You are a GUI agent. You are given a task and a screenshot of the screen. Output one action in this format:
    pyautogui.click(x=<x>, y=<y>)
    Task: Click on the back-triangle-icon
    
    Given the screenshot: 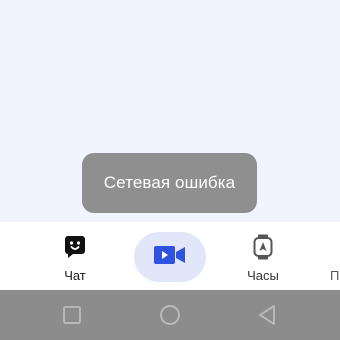 What is the action you would take?
    pyautogui.click(x=267, y=315)
    